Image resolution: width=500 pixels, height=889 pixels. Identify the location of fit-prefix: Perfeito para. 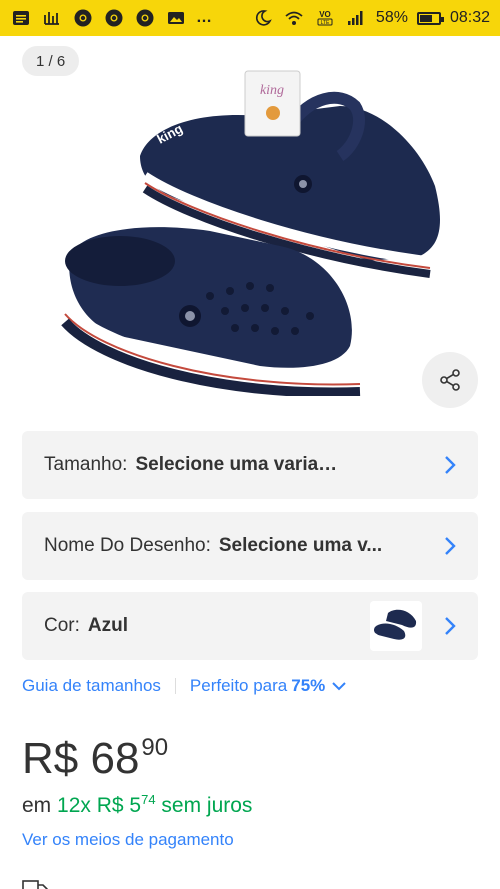
(238, 685).